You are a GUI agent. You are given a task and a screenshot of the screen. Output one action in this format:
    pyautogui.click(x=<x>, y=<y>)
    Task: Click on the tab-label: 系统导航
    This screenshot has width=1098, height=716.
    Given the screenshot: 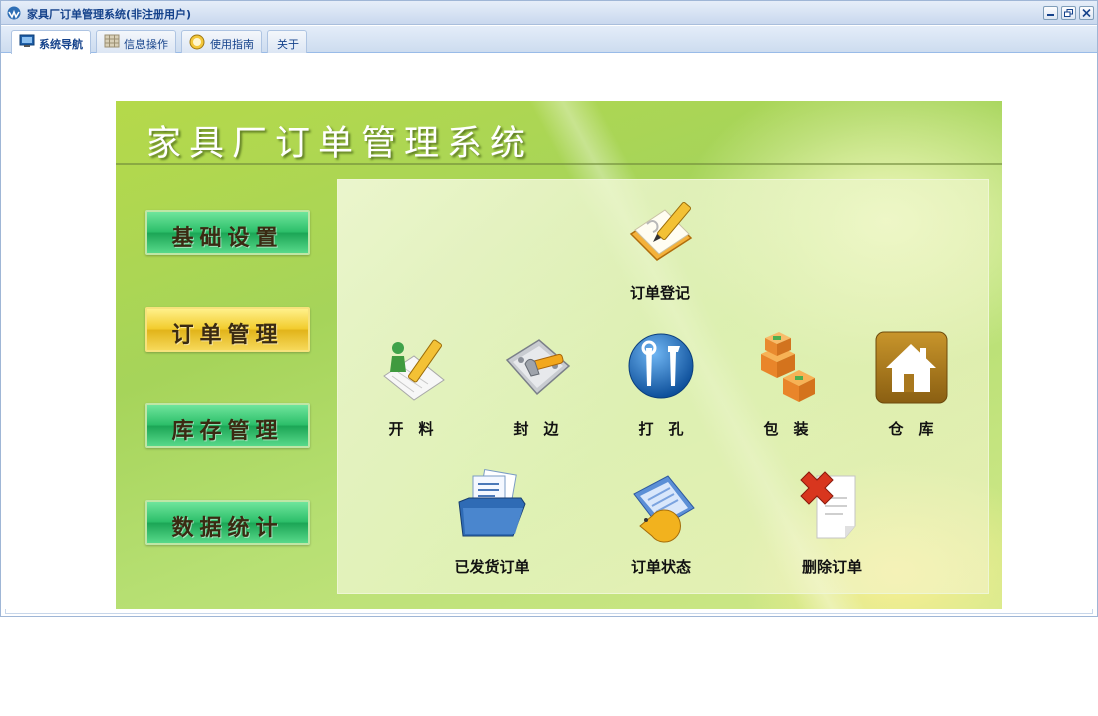 What is the action you would take?
    pyautogui.click(x=61, y=44)
    